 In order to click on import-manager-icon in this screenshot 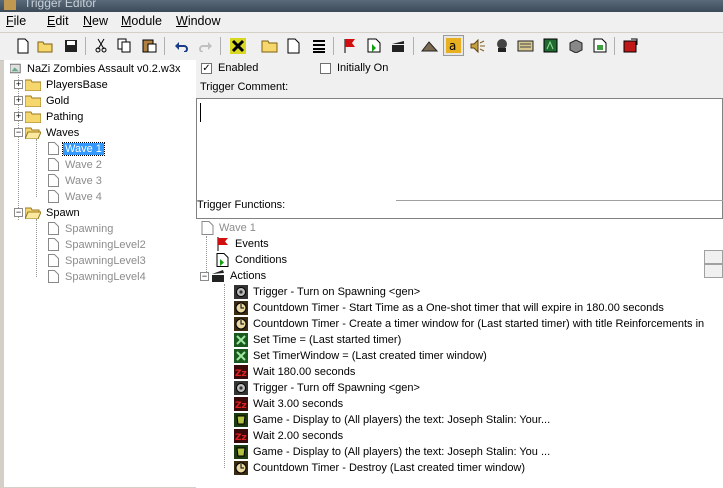, I will do `click(599, 45)`.